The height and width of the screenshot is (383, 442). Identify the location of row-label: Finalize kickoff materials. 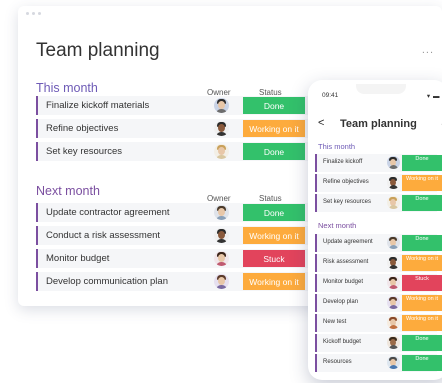
(98, 105).